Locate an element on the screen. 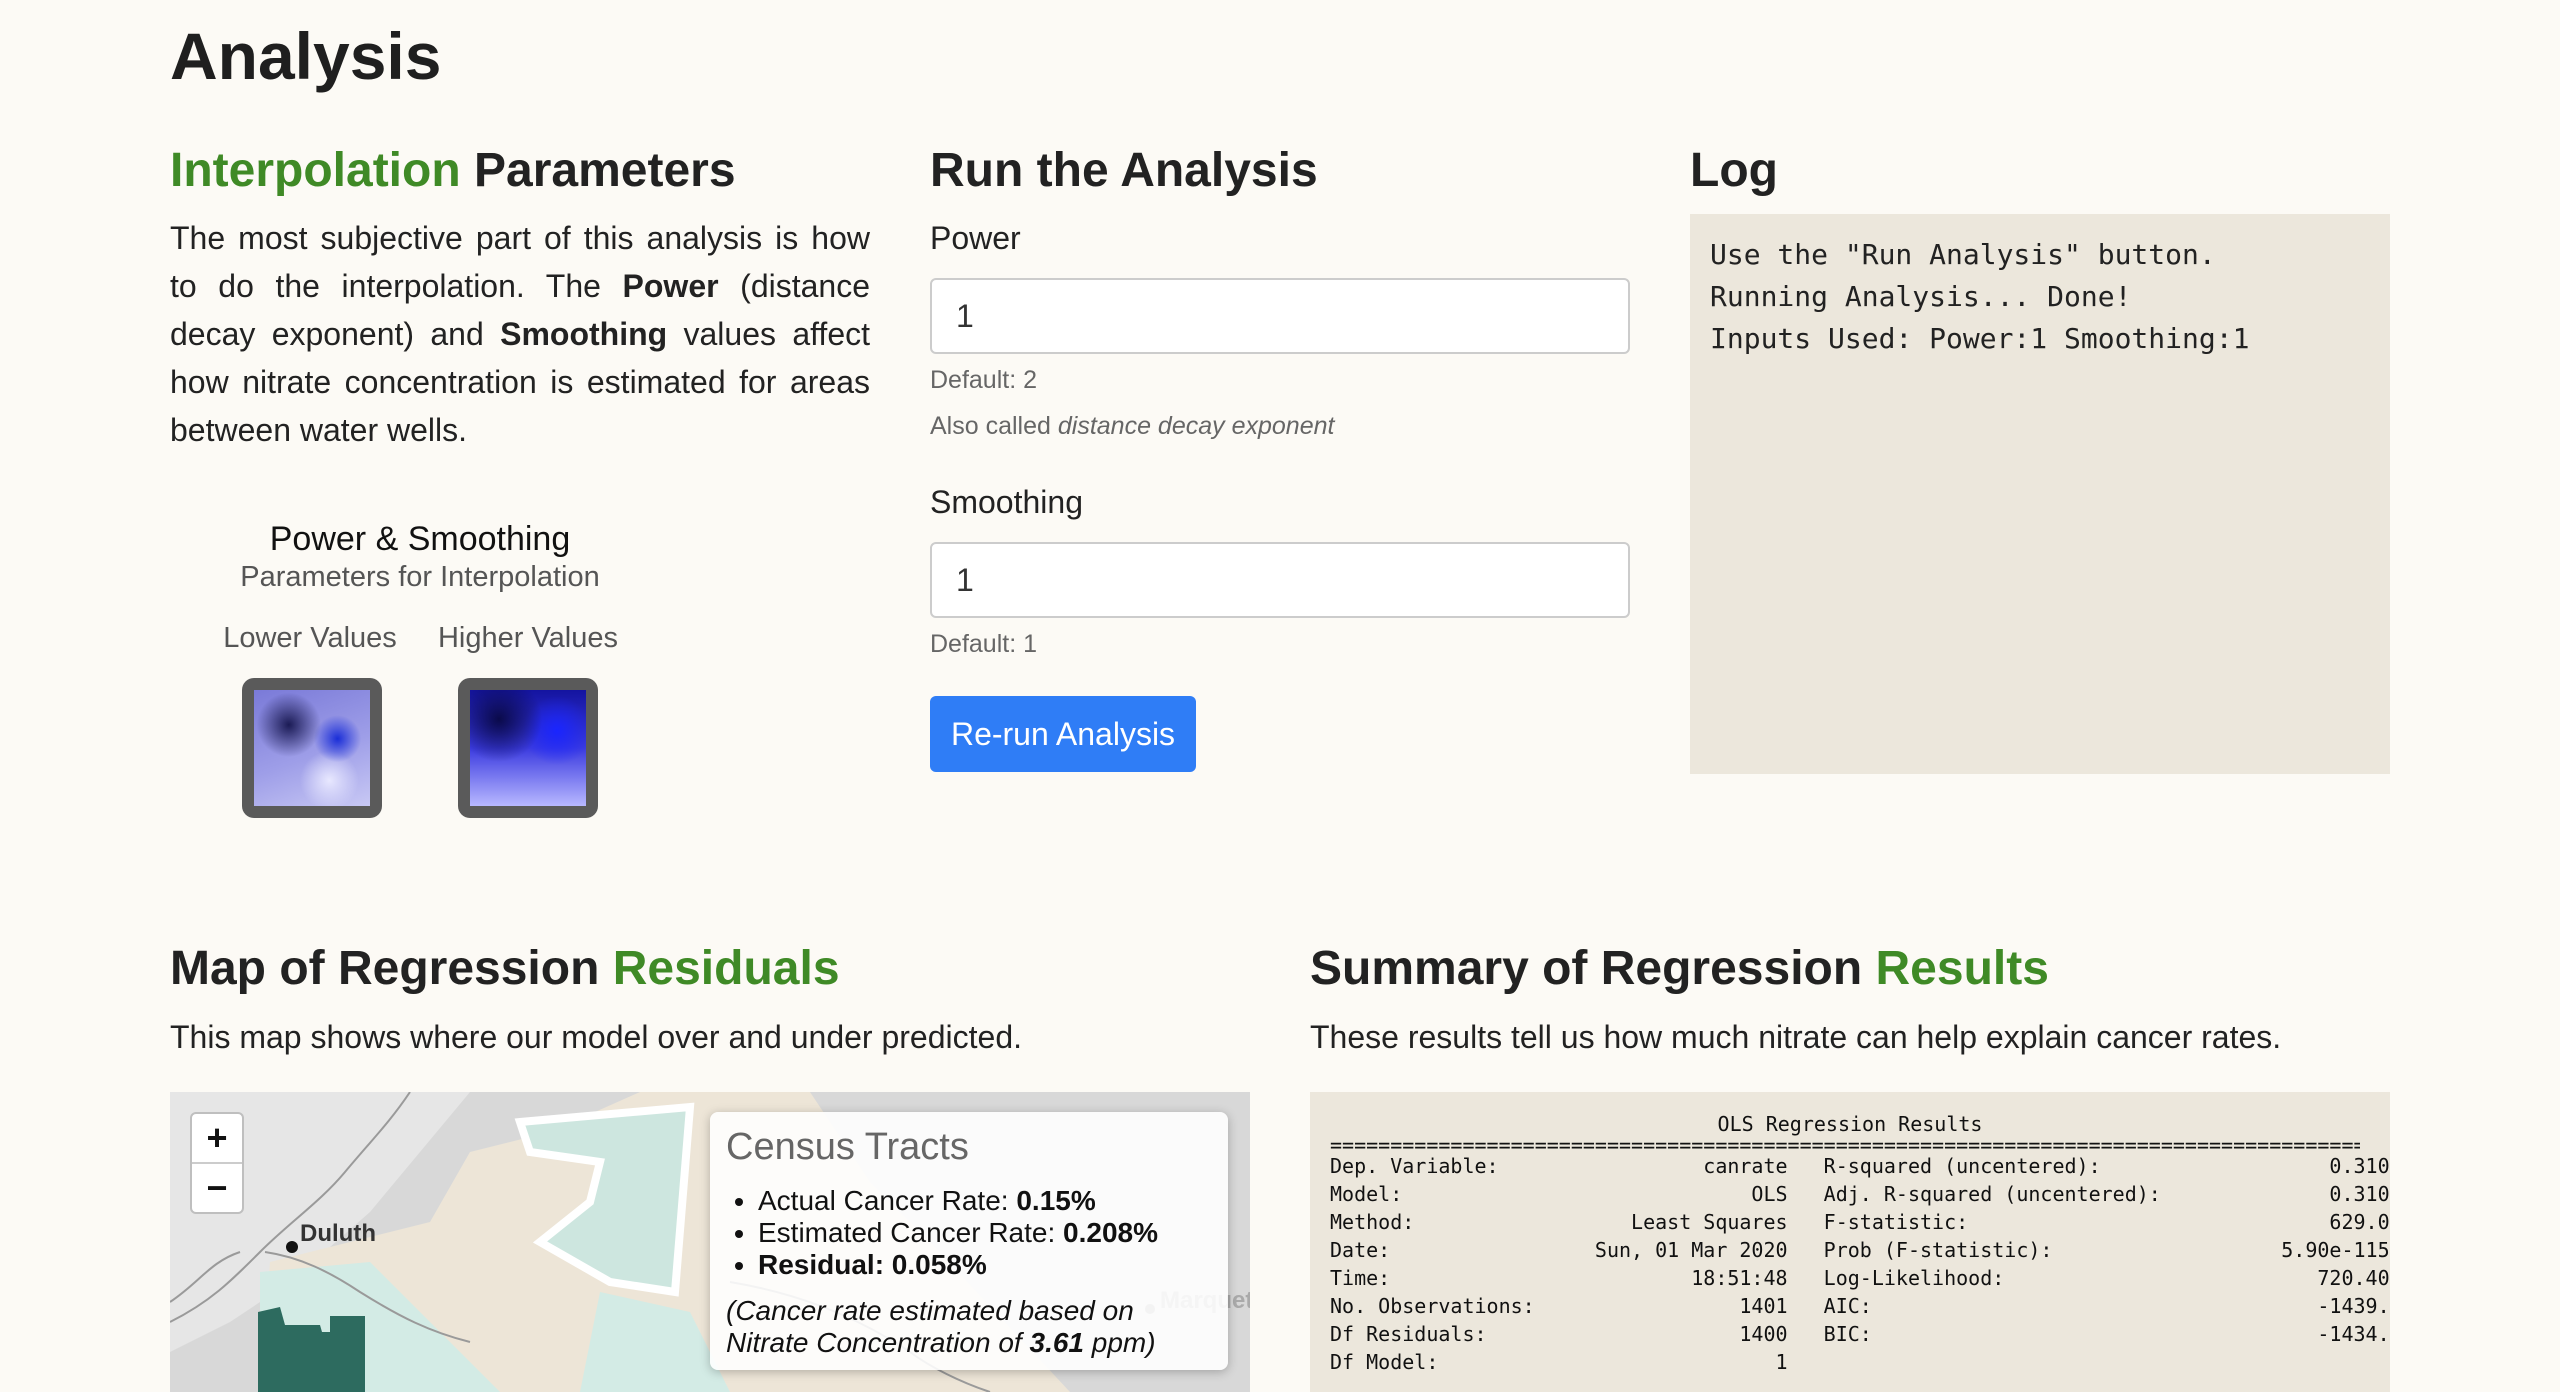  log-line: Inputs Used: Power:1 Smoothing:1 is located at coordinates (1980, 338).